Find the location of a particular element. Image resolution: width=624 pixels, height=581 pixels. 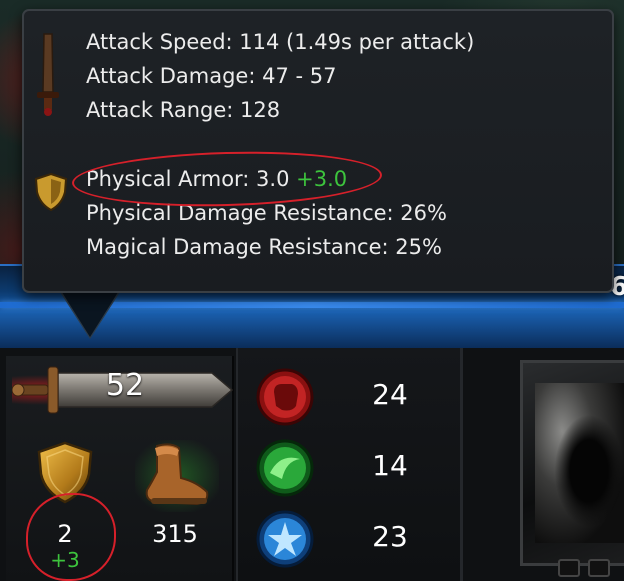

attack-range-text: Attack Range: 128 is located at coordinates (183, 110).